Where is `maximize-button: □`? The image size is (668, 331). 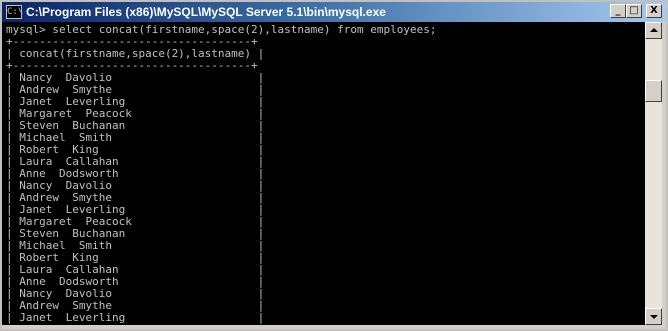
maximize-button: □ is located at coordinates (634, 11).